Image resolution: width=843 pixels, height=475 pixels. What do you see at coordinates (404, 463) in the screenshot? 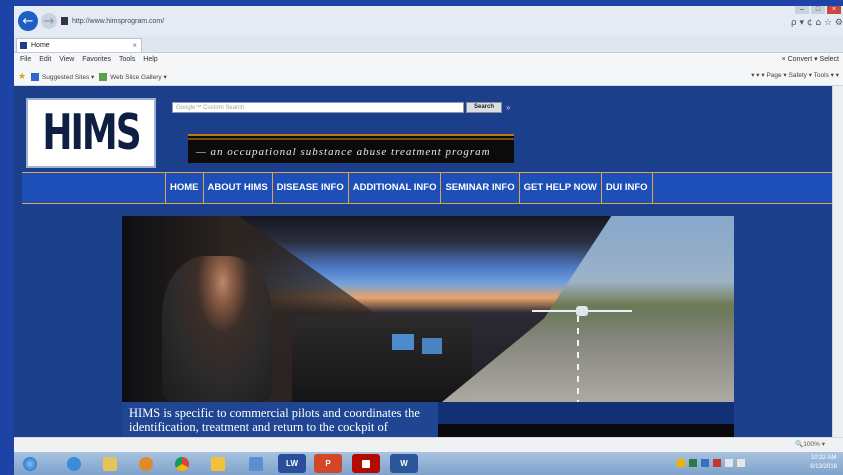
I see `taskbar-word-icon: W` at bounding box center [404, 463].